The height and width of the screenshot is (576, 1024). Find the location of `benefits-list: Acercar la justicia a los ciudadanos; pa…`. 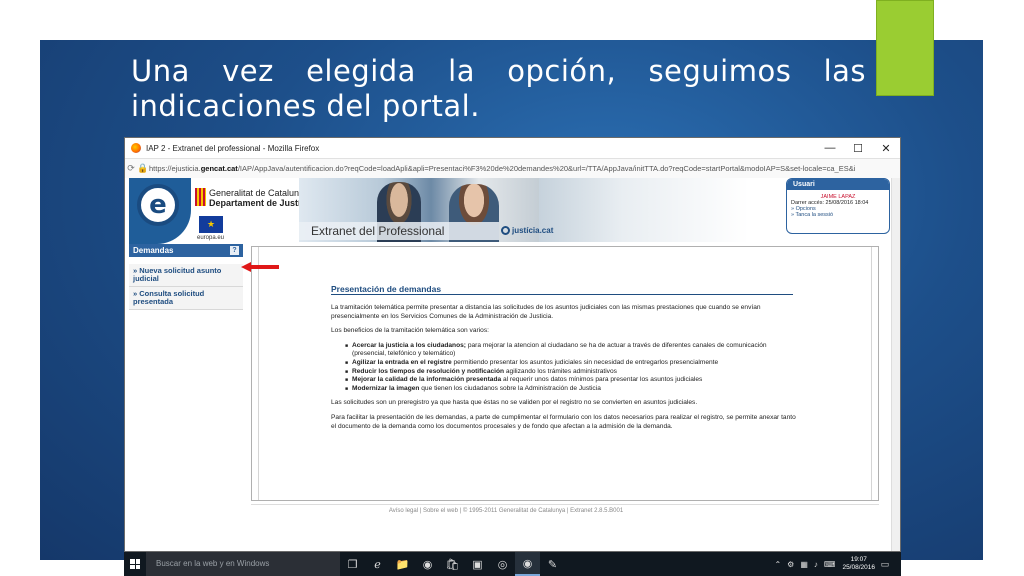

benefits-list: Acercar la justicia a los ciudadanos; pa… is located at coordinates (564, 368).